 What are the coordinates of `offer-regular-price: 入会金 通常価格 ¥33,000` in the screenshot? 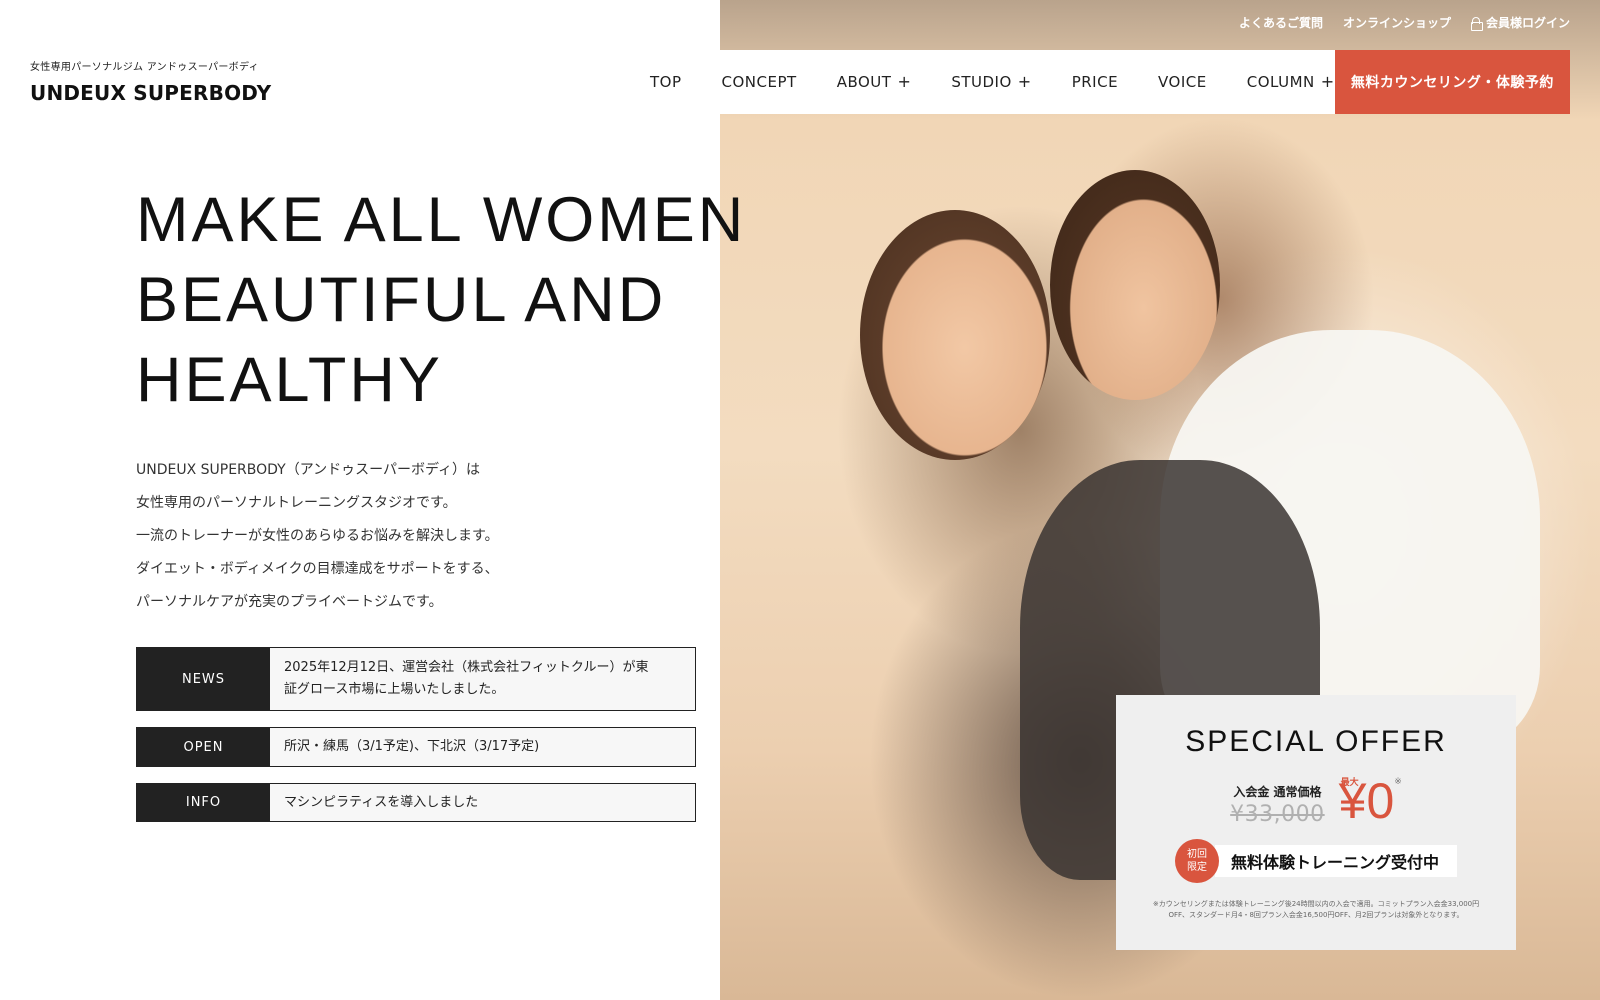 It's located at (1277, 805).